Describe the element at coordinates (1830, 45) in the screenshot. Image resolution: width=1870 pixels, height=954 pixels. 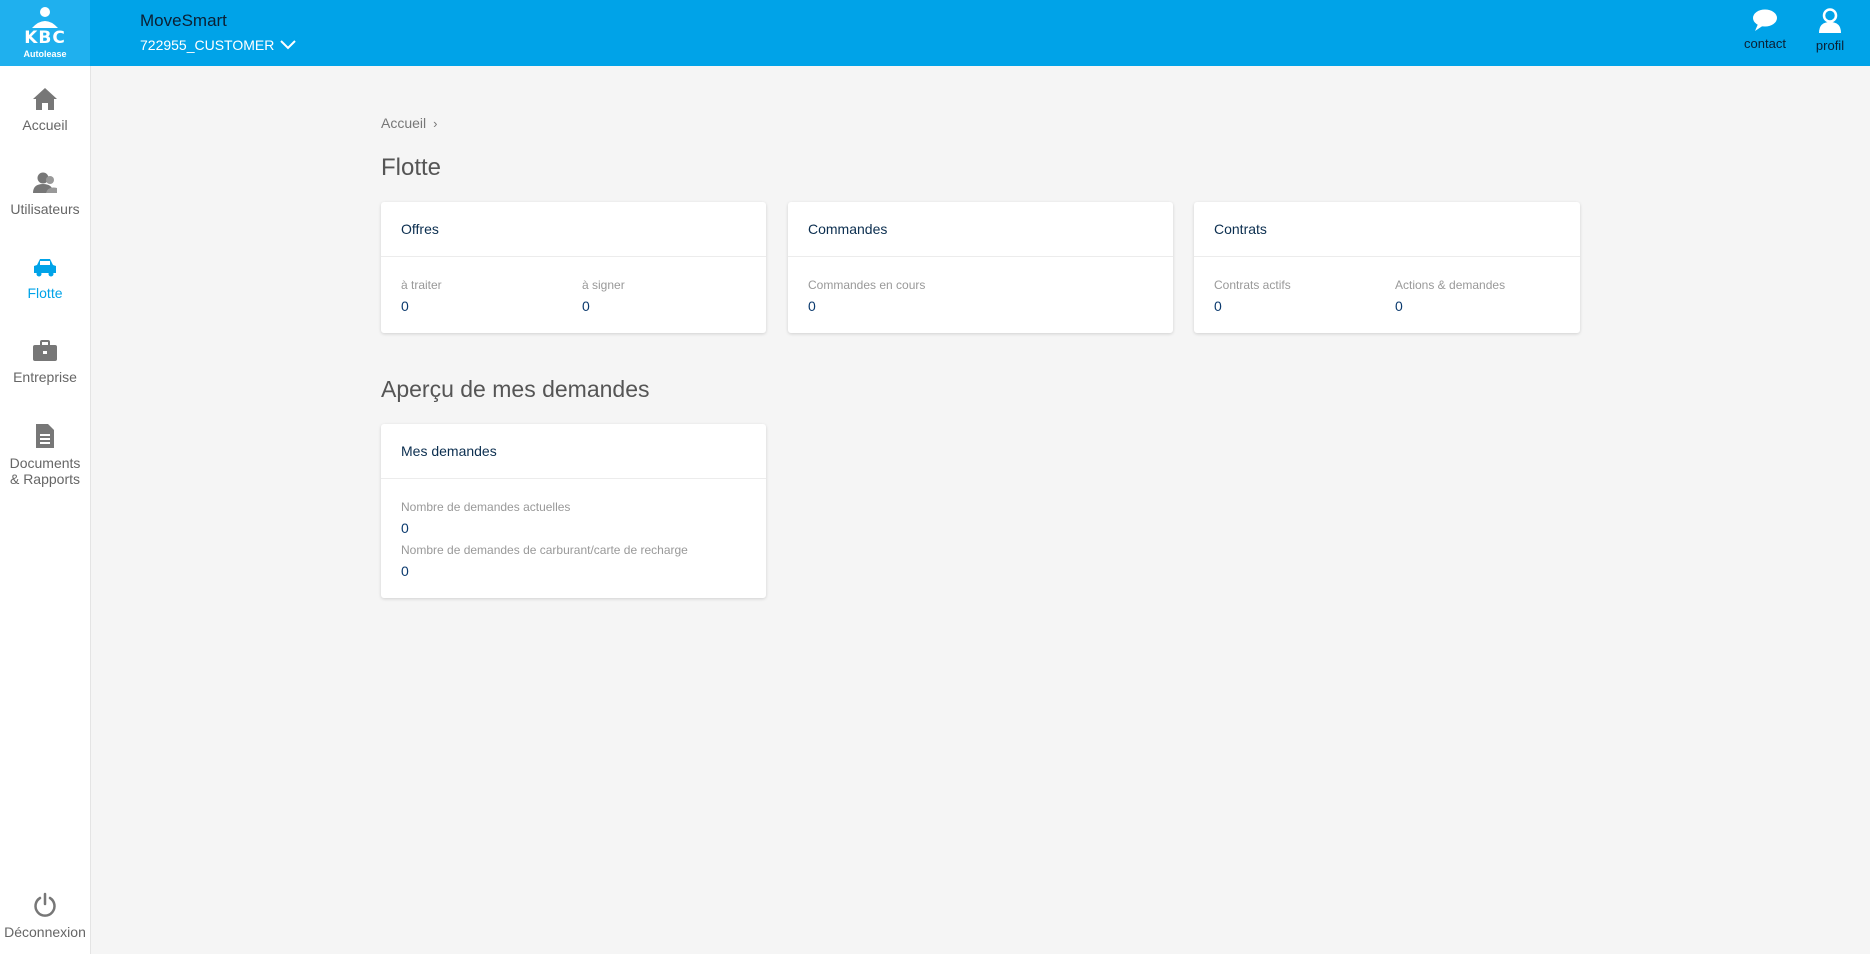
I see `profile-label: profil` at that location.